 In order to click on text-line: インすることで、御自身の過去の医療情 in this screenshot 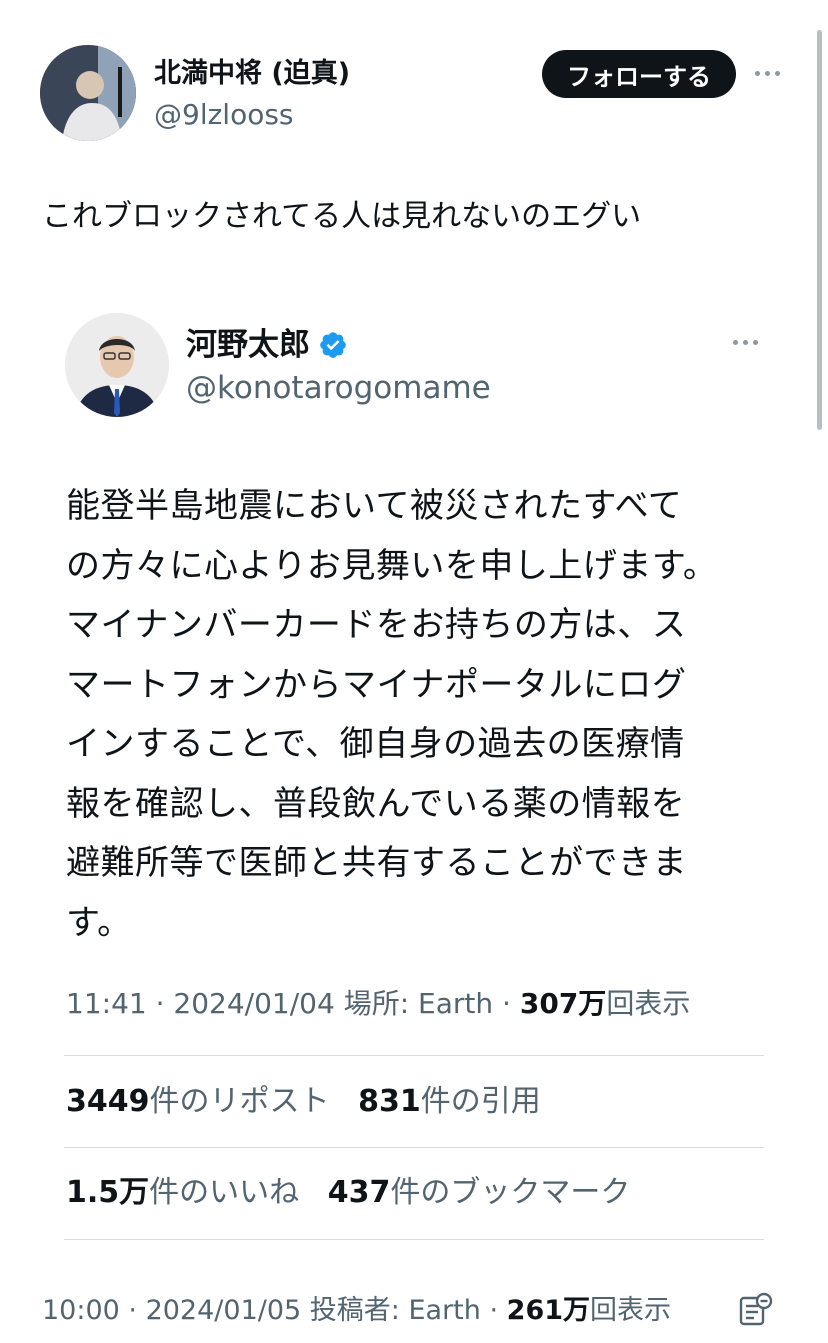, I will do `click(375, 744)`.